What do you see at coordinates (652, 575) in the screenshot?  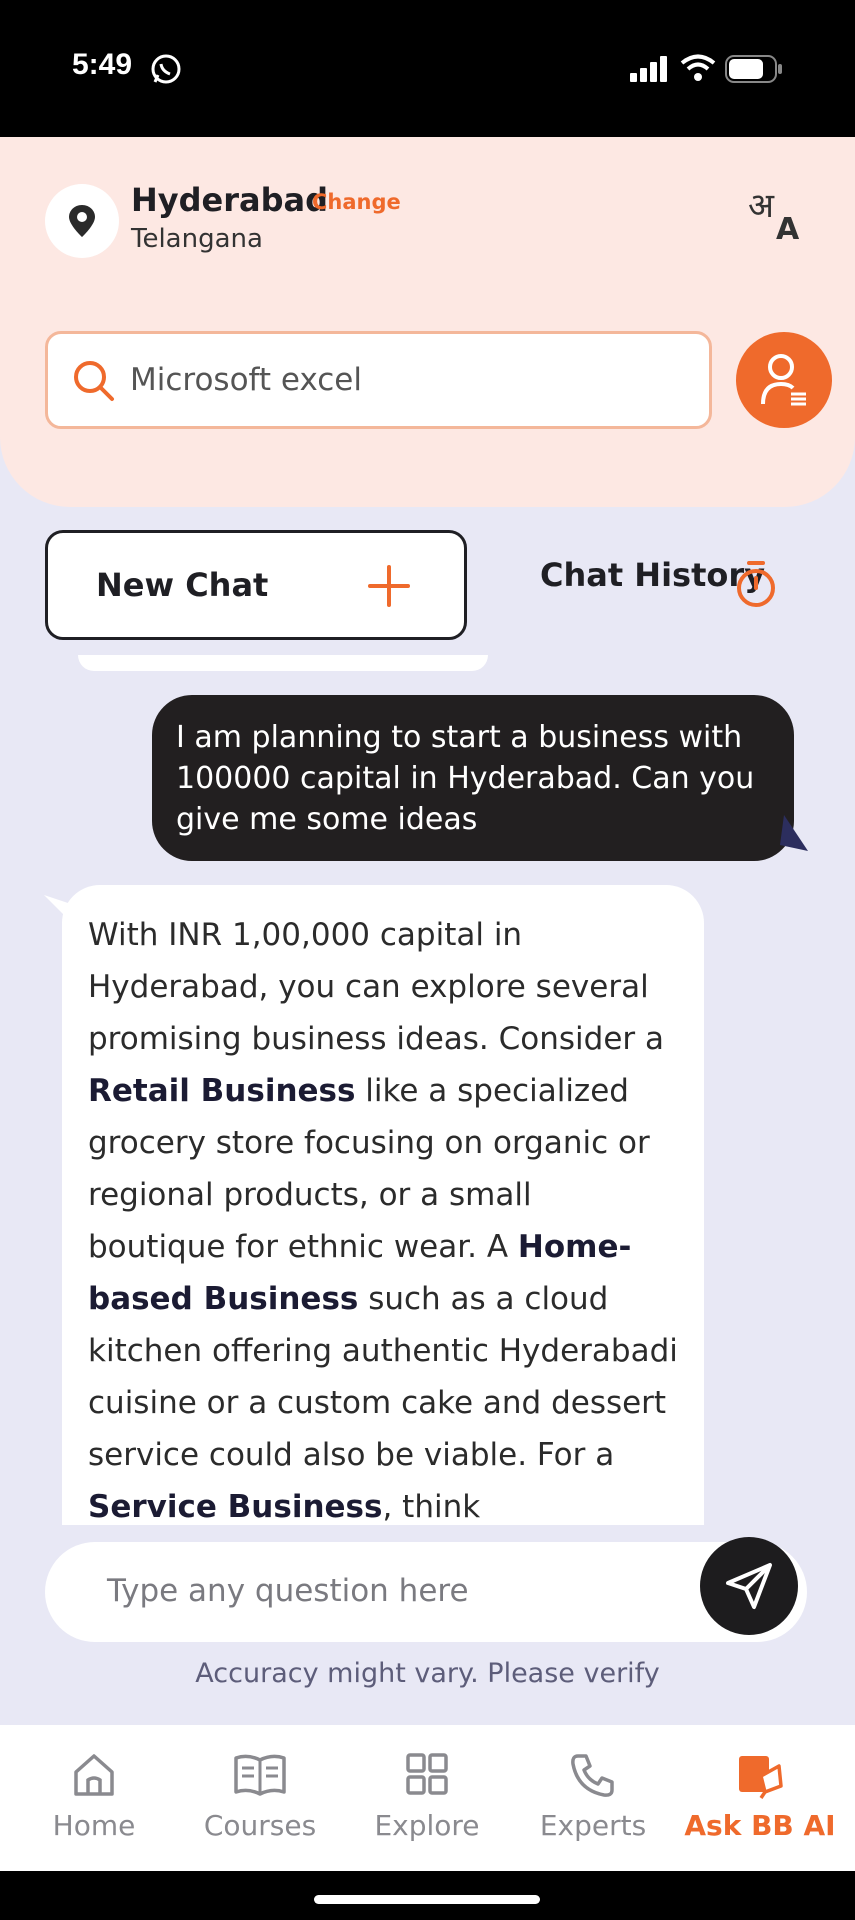 I see `chat-history-button: Chat History` at bounding box center [652, 575].